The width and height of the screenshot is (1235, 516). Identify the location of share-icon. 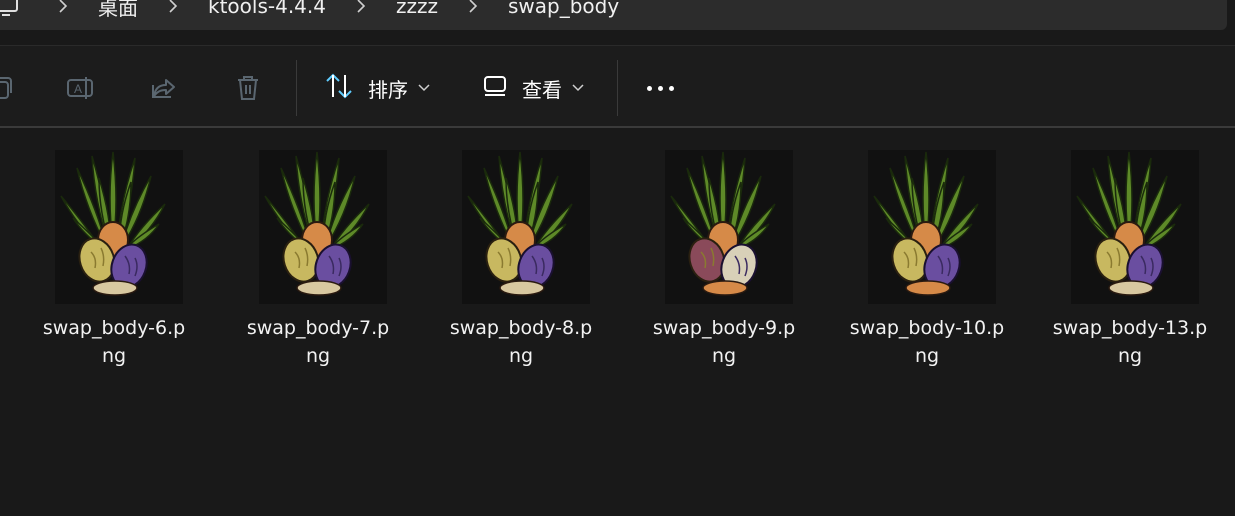
(164, 88).